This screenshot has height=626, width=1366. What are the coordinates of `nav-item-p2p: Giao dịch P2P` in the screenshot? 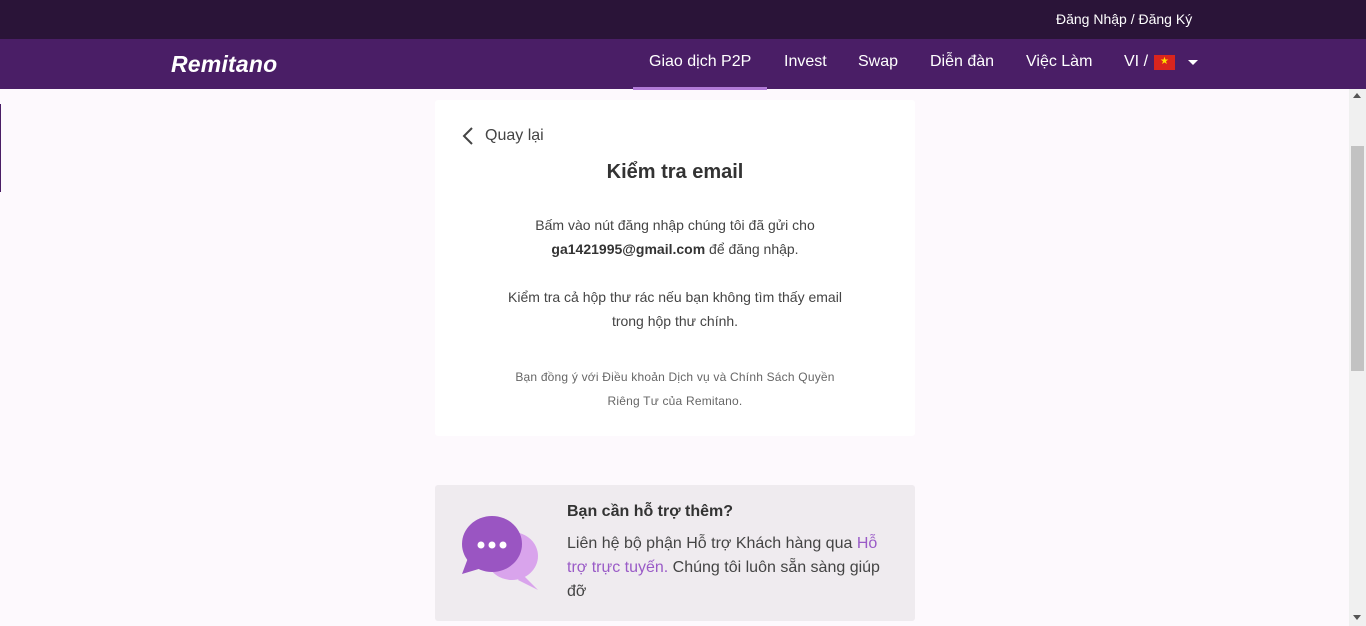 It's located at (700, 71).